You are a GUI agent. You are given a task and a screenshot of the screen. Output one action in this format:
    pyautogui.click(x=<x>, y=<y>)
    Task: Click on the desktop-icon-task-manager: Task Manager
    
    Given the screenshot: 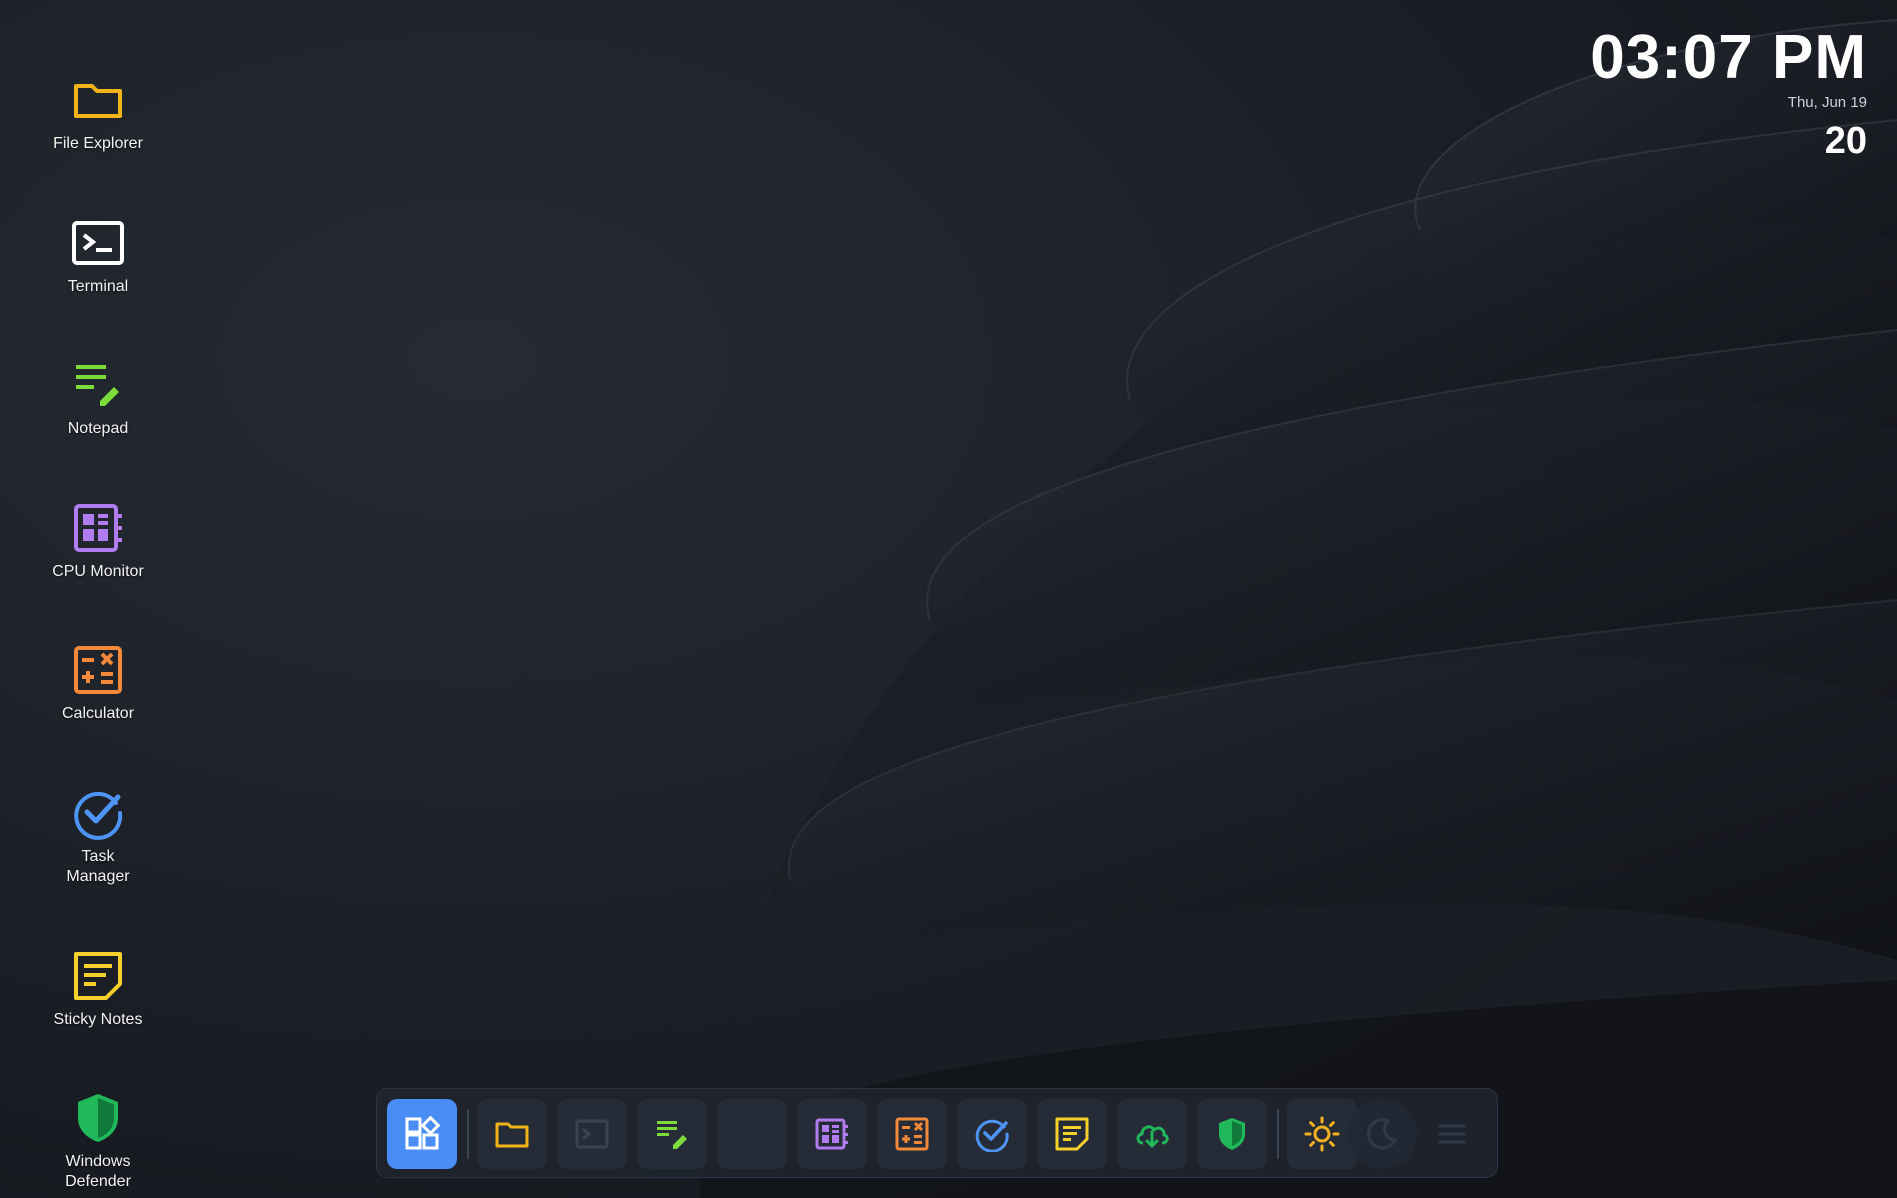 What is the action you would take?
    pyautogui.click(x=98, y=836)
    